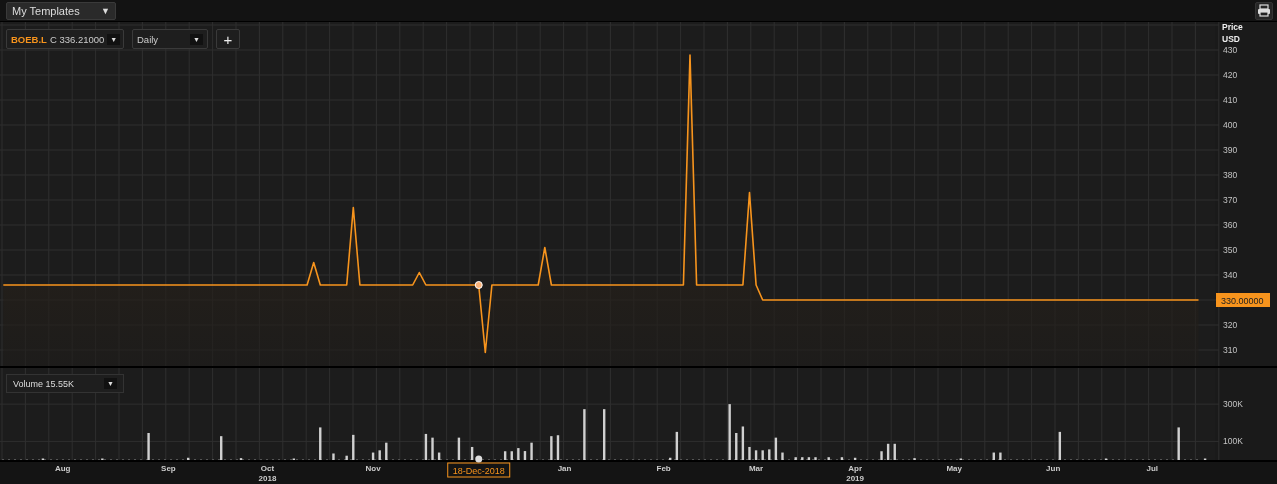 The height and width of the screenshot is (484, 1277). Describe the element at coordinates (1230, 250) in the screenshot. I see `price-axis-label: 350` at that location.